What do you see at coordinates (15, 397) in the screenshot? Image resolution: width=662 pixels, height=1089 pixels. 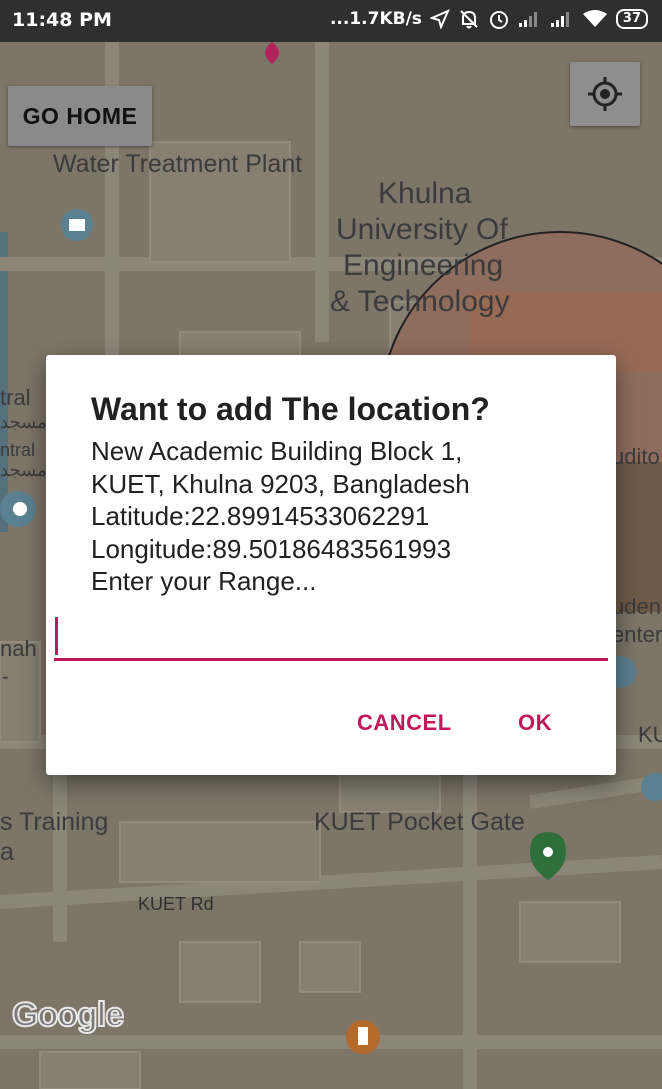 I see `map-label-tral: tral` at bounding box center [15, 397].